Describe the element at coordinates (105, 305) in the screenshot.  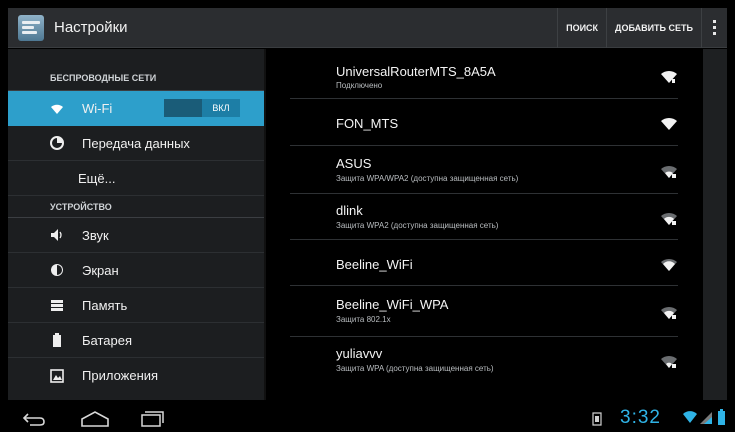
I see `sidebar-item-label: Память` at that location.